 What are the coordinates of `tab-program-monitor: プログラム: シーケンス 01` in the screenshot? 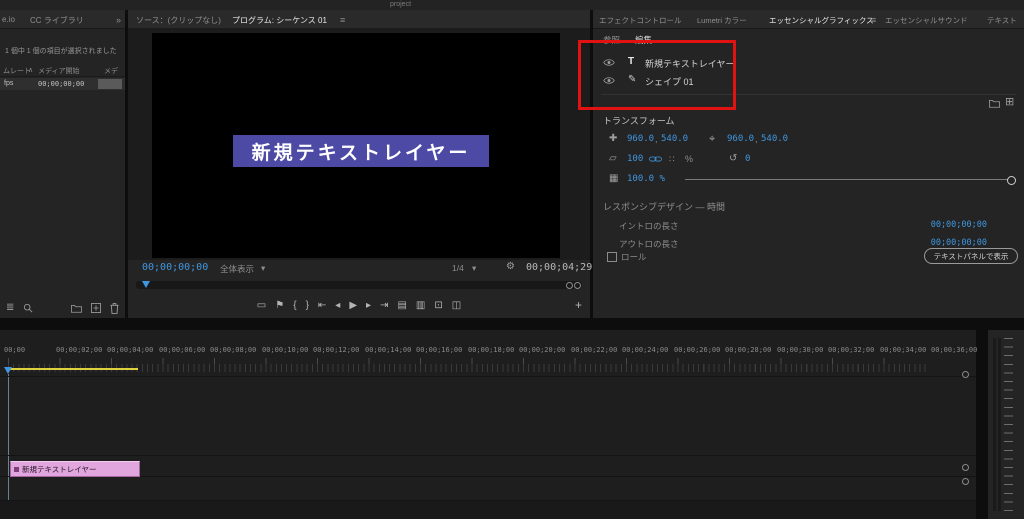 It's located at (279, 20).